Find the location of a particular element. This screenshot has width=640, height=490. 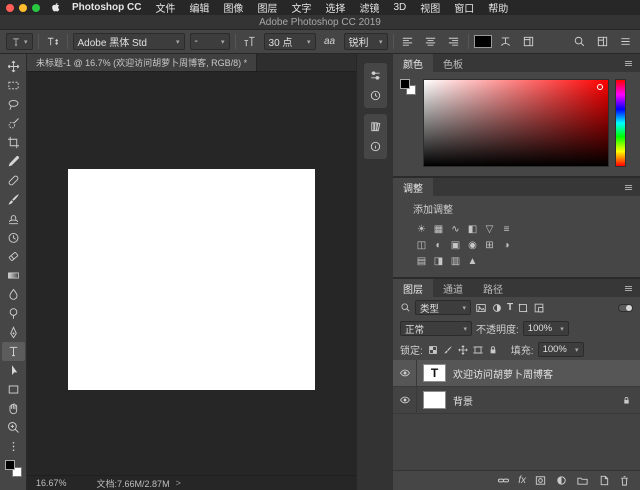

layer-name: 欢迎访问胡萝卜周博客 is located at coordinates (546, 373).